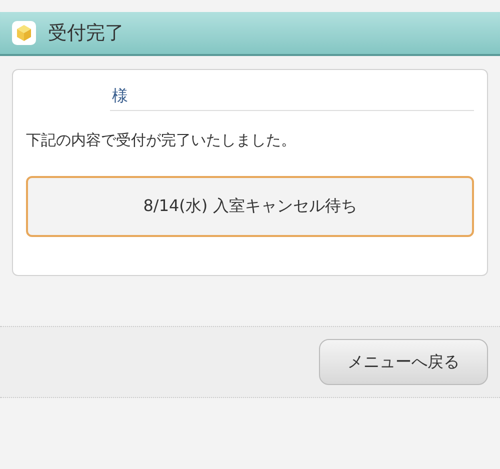 The width and height of the screenshot is (500, 469). Describe the element at coordinates (86, 33) in the screenshot. I see `page-title: 受付完了` at that location.